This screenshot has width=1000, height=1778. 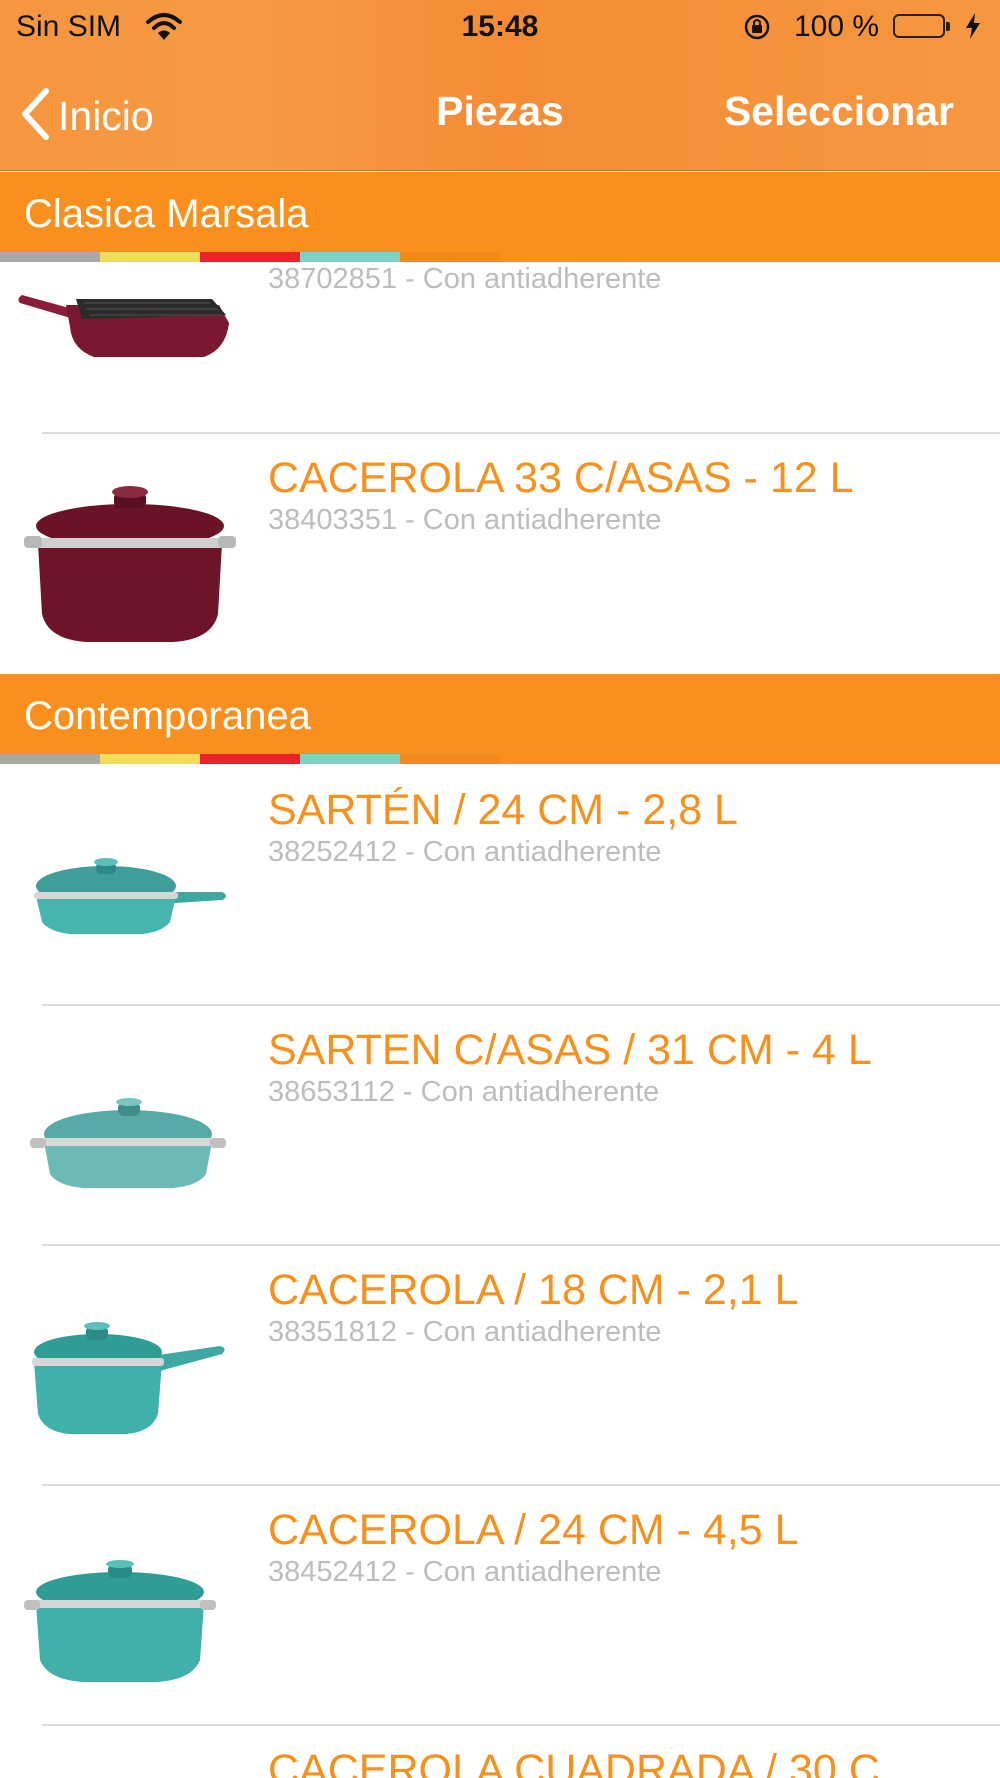 What do you see at coordinates (500, 719) in the screenshot?
I see `section-header-contemporanea: Contemporanea` at bounding box center [500, 719].